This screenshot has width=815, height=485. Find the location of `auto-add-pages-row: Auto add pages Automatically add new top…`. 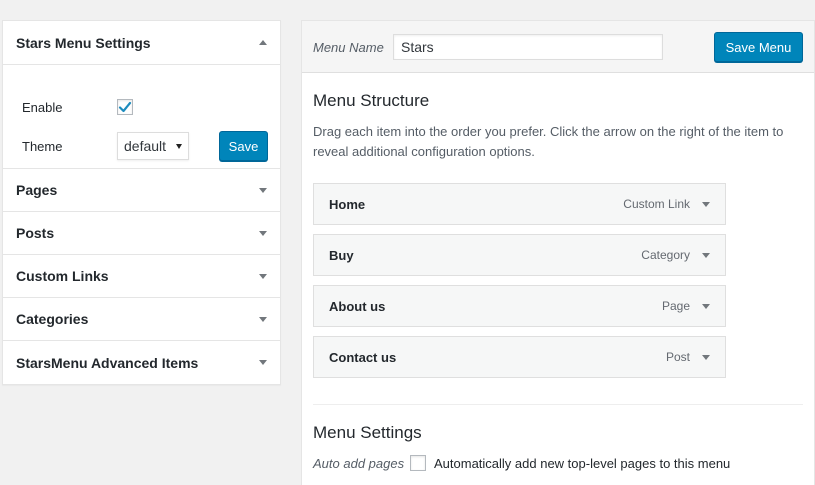

auto-add-pages-row: Auto add pages Automatically add new top… is located at coordinates (521, 463).